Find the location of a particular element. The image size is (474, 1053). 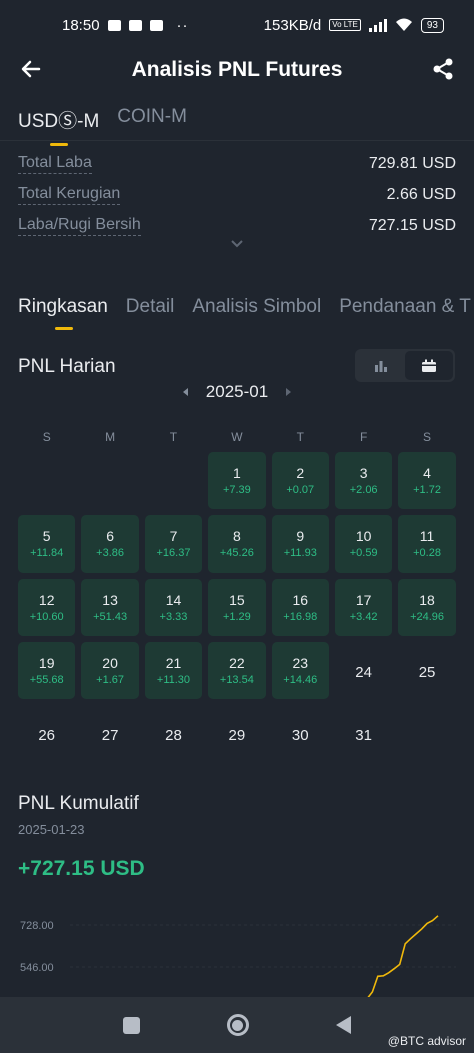

day-number: 29 is located at coordinates (237, 736).